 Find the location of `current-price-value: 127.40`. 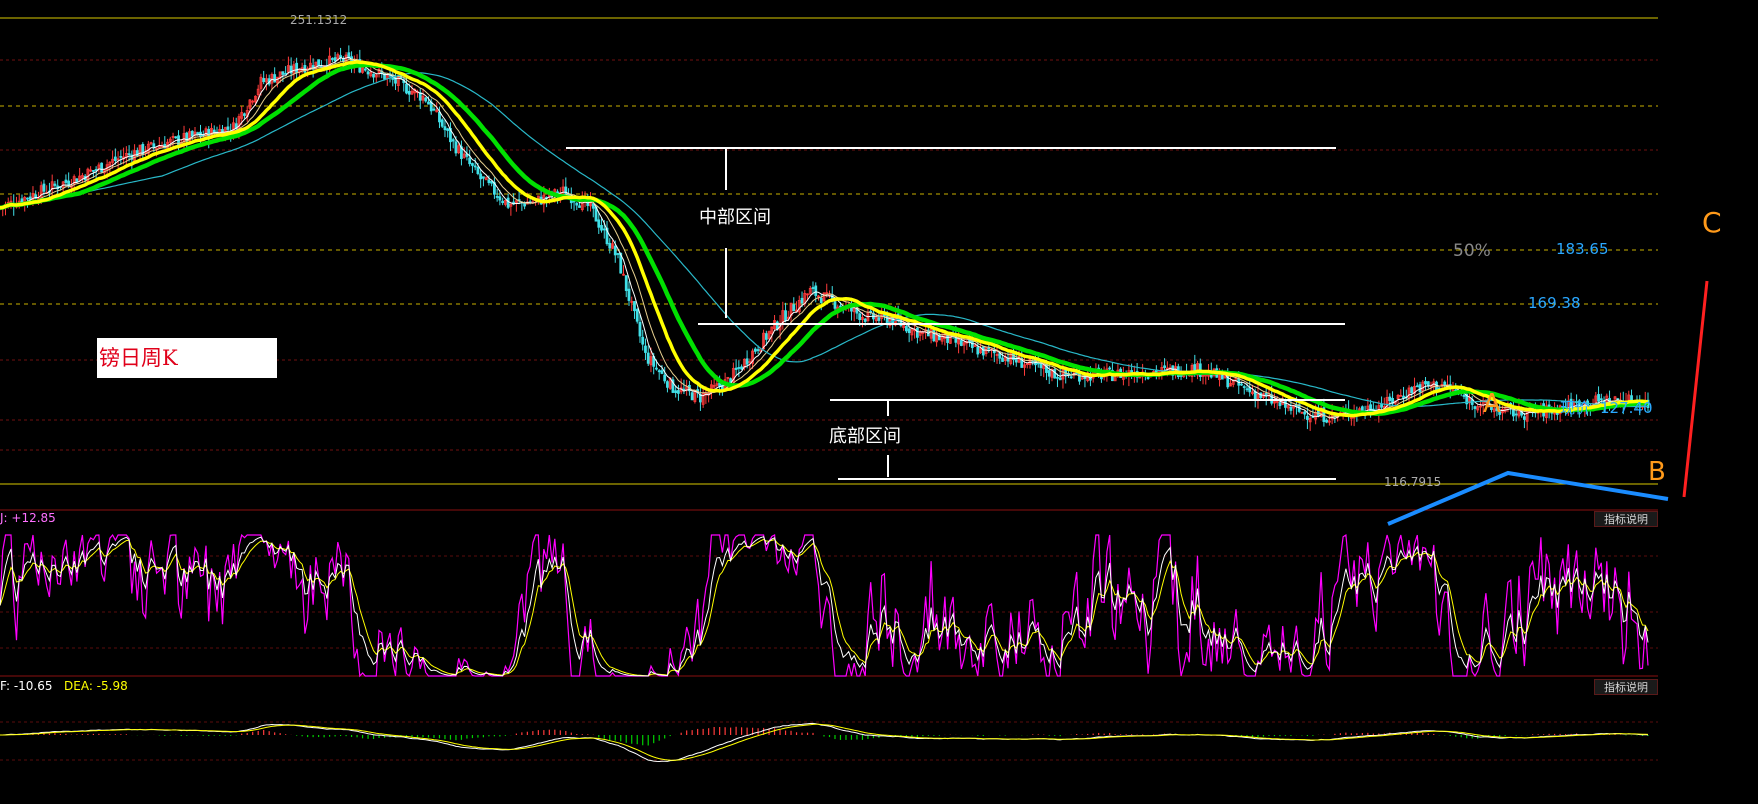

current-price-value: 127.40 is located at coordinates (1626, 408).